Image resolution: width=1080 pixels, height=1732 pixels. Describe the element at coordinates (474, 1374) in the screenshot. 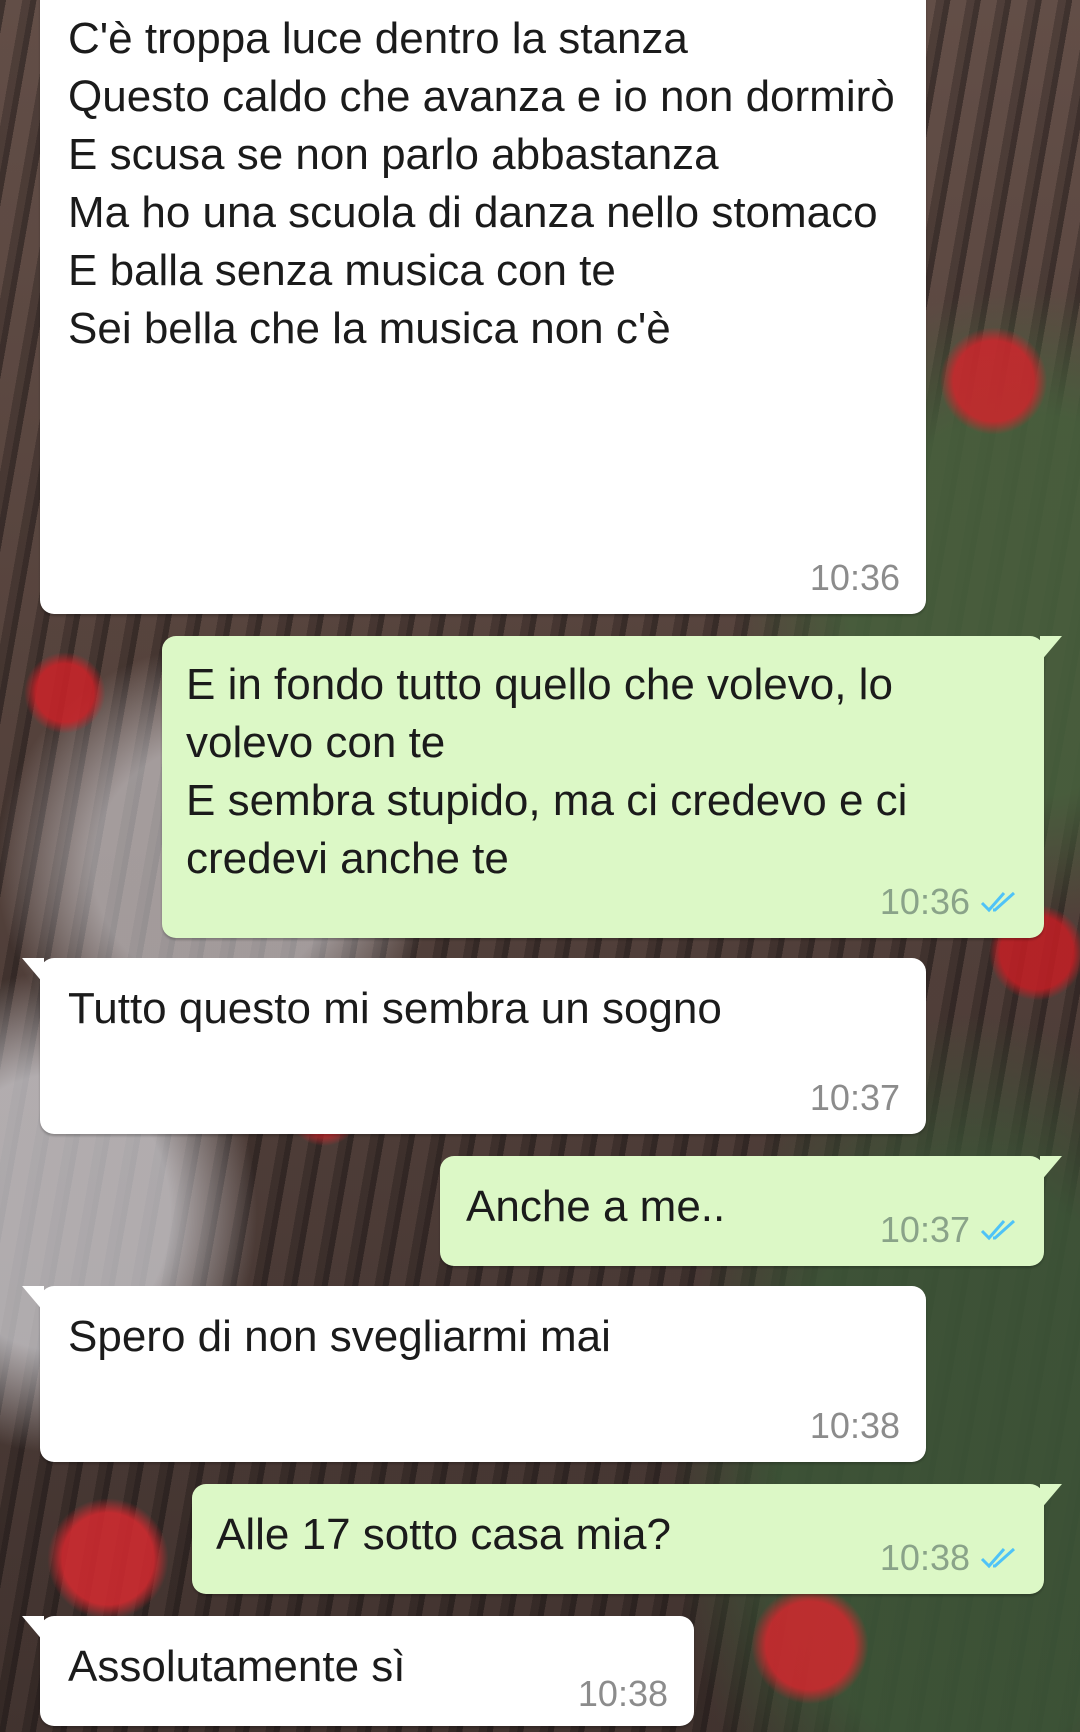

I see `incoming-message: Spero di non svegliarmi mai 10:38` at that location.